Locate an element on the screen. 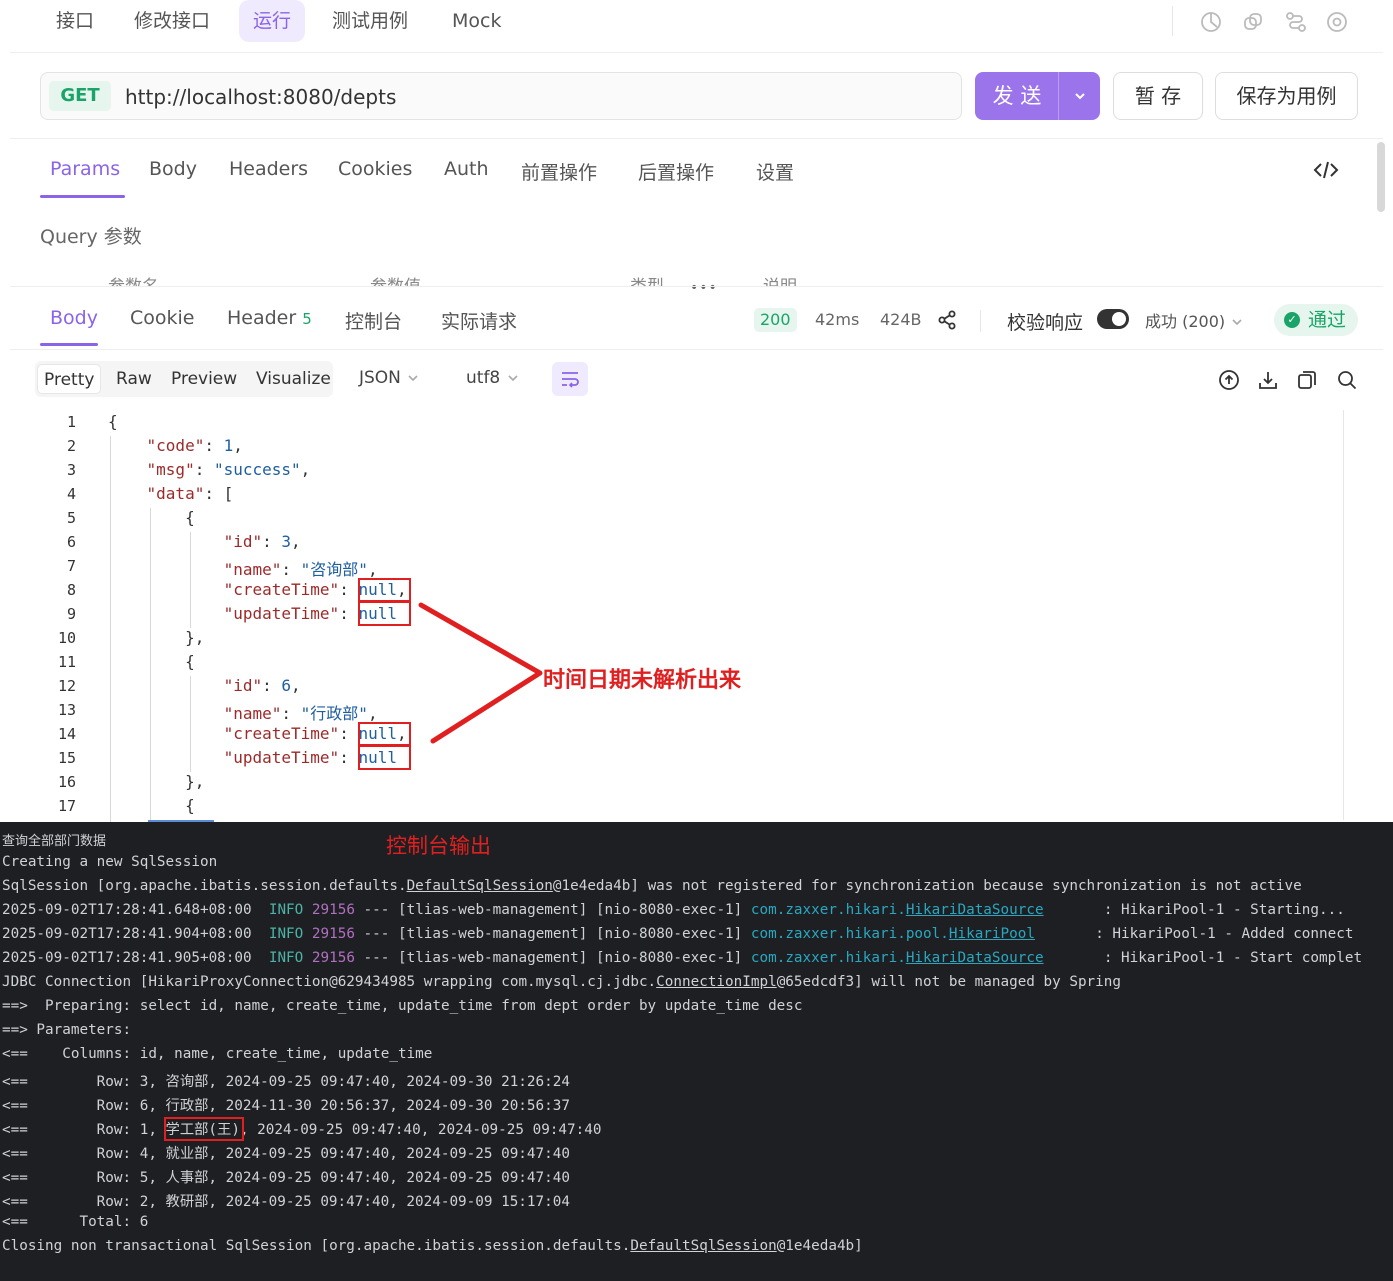 This screenshot has height=1281, width=1393. share-icon is located at coordinates (947, 320).